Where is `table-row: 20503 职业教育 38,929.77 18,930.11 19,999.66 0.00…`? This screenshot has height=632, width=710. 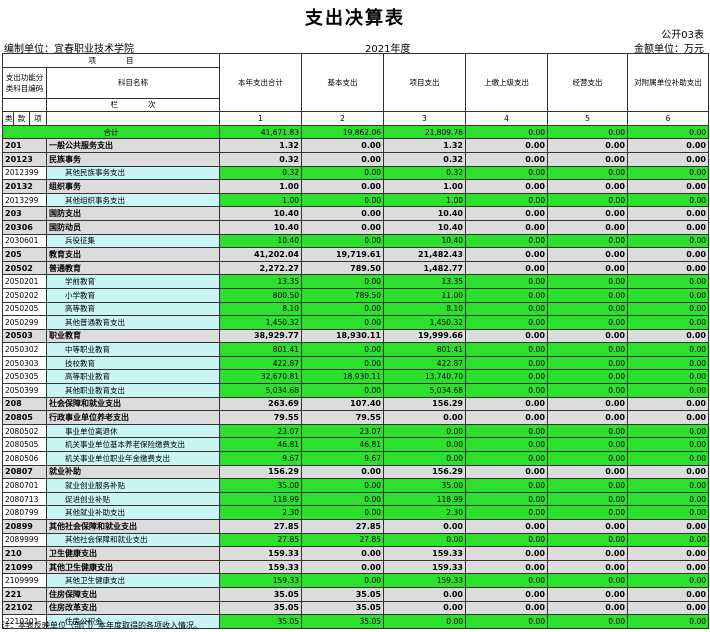
table-row: 20503 职业教育 38,929.77 18,930.11 19,999.66 0.00… is located at coordinates (355, 336).